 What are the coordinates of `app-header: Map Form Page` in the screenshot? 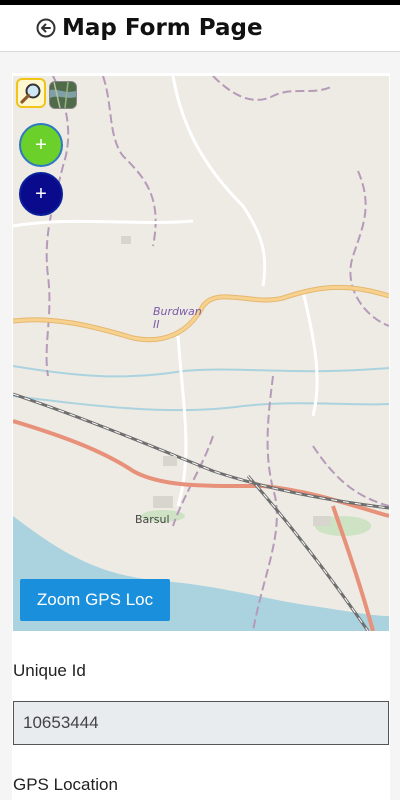 It's located at (200, 28).